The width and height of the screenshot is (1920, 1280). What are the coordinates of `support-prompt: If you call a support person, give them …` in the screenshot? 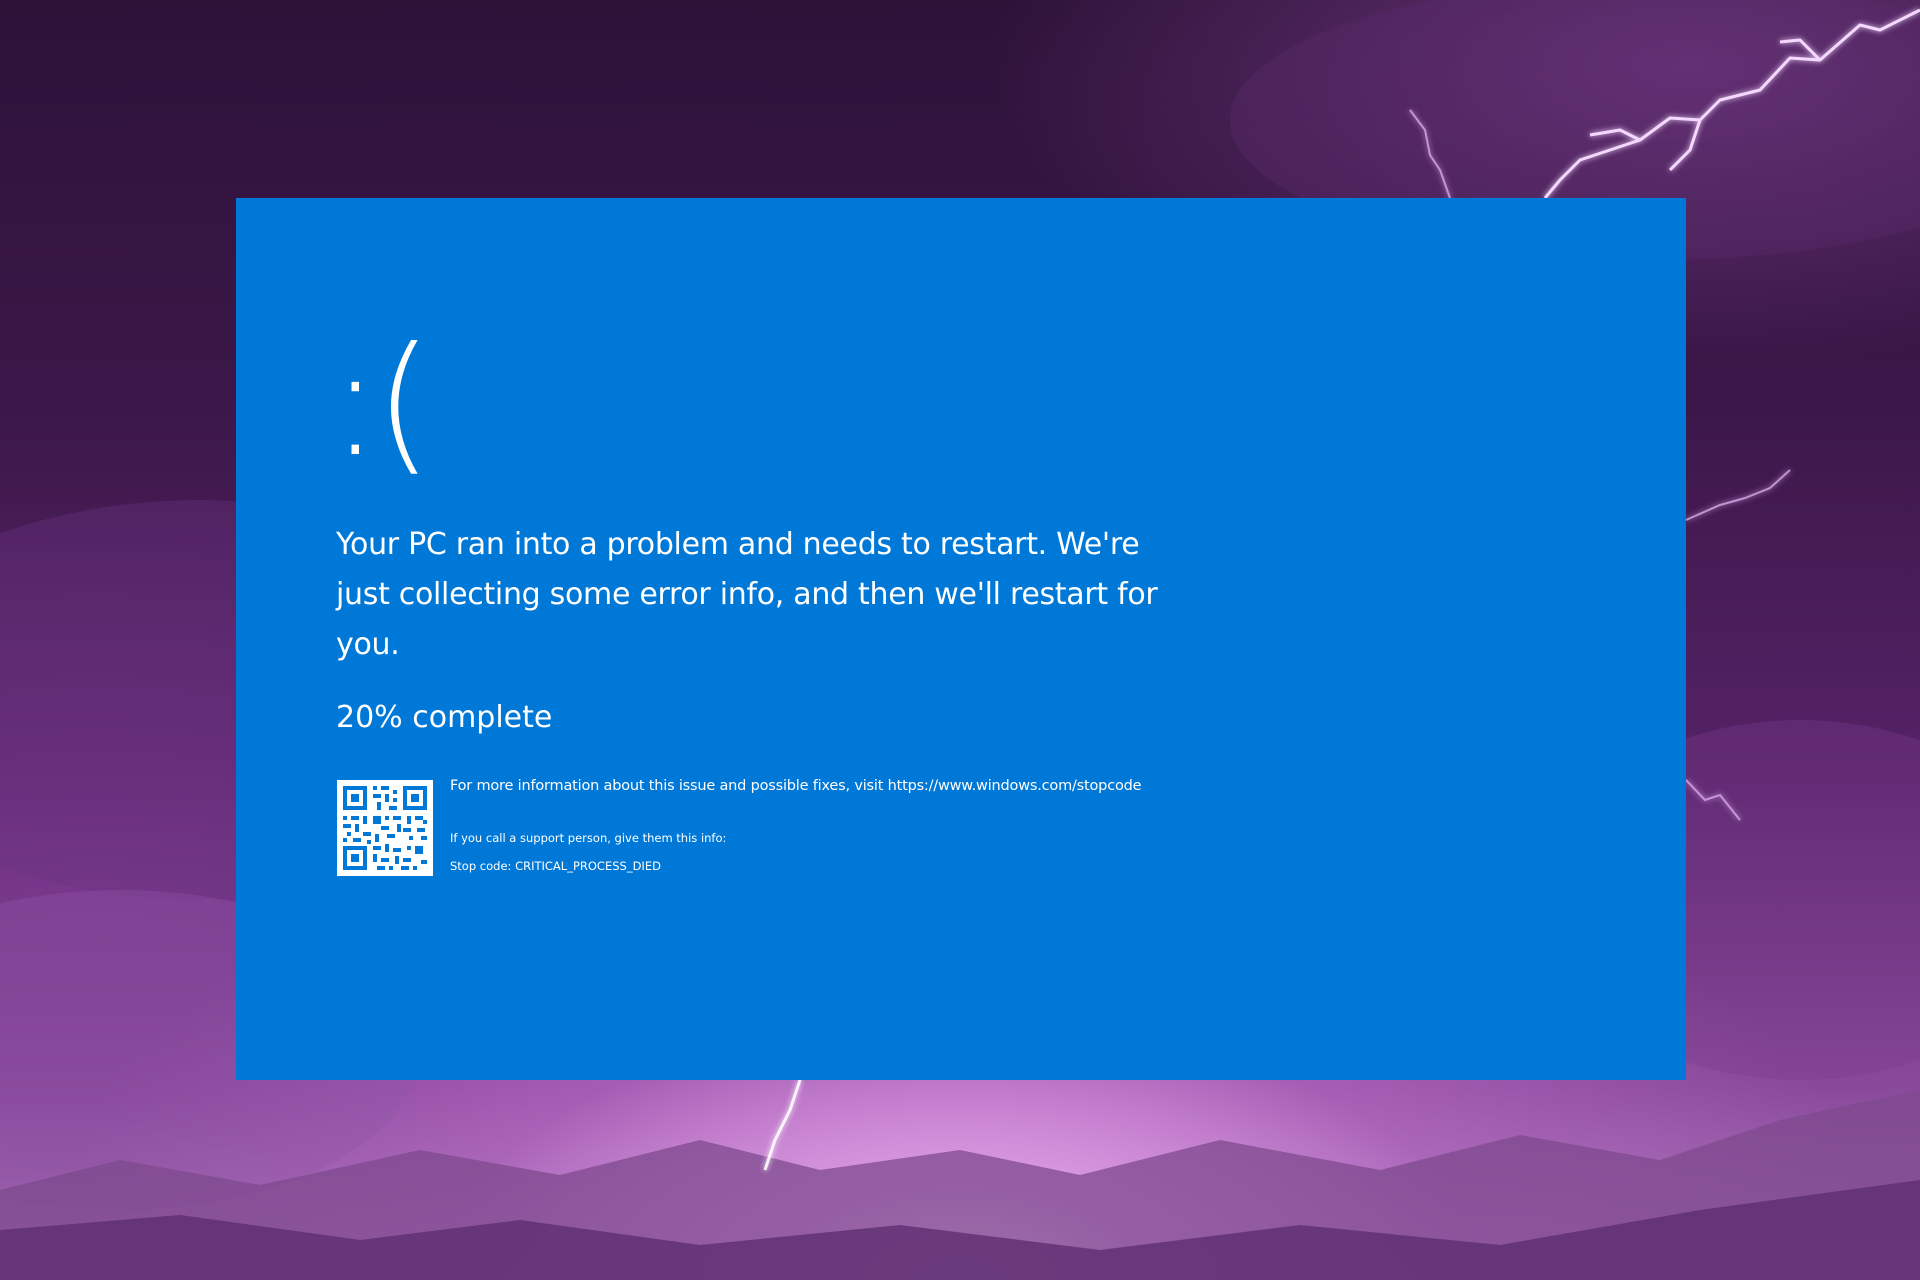 It's located at (588, 838).